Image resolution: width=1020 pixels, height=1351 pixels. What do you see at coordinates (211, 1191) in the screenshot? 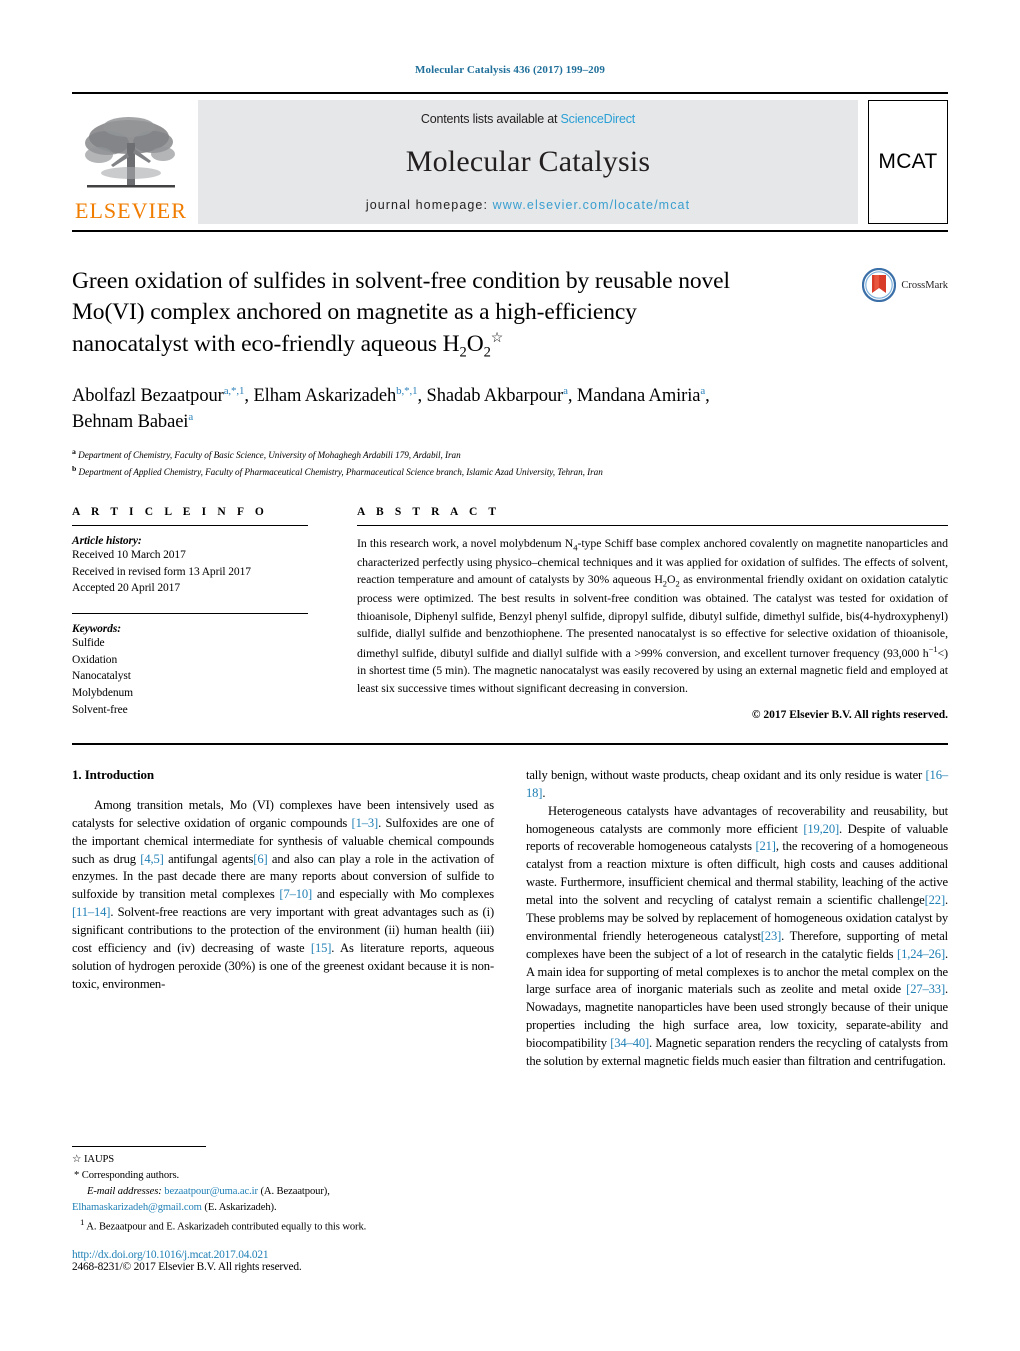
I see `email-link-1: bezaatpour@uma.ac.ir` at bounding box center [211, 1191].